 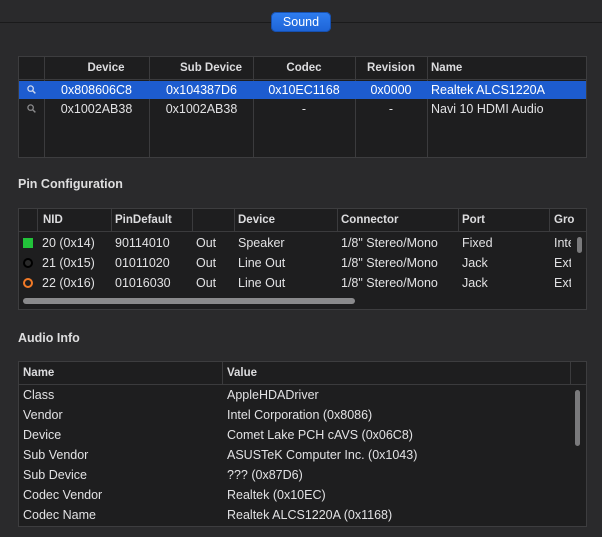 I want to click on codec-id: 0x10EC1168, so click(x=304, y=90).